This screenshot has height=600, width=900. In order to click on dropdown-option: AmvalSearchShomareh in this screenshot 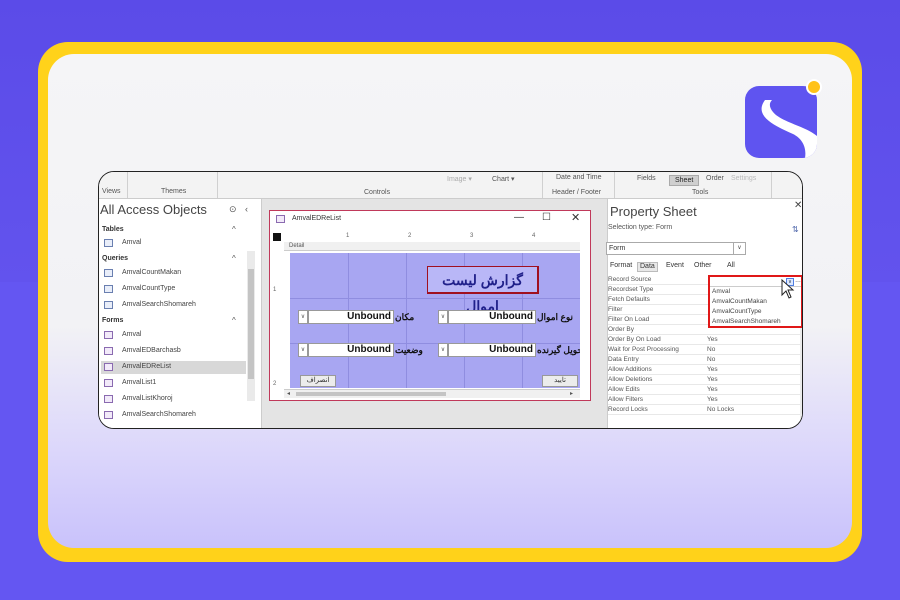, I will do `click(746, 321)`.